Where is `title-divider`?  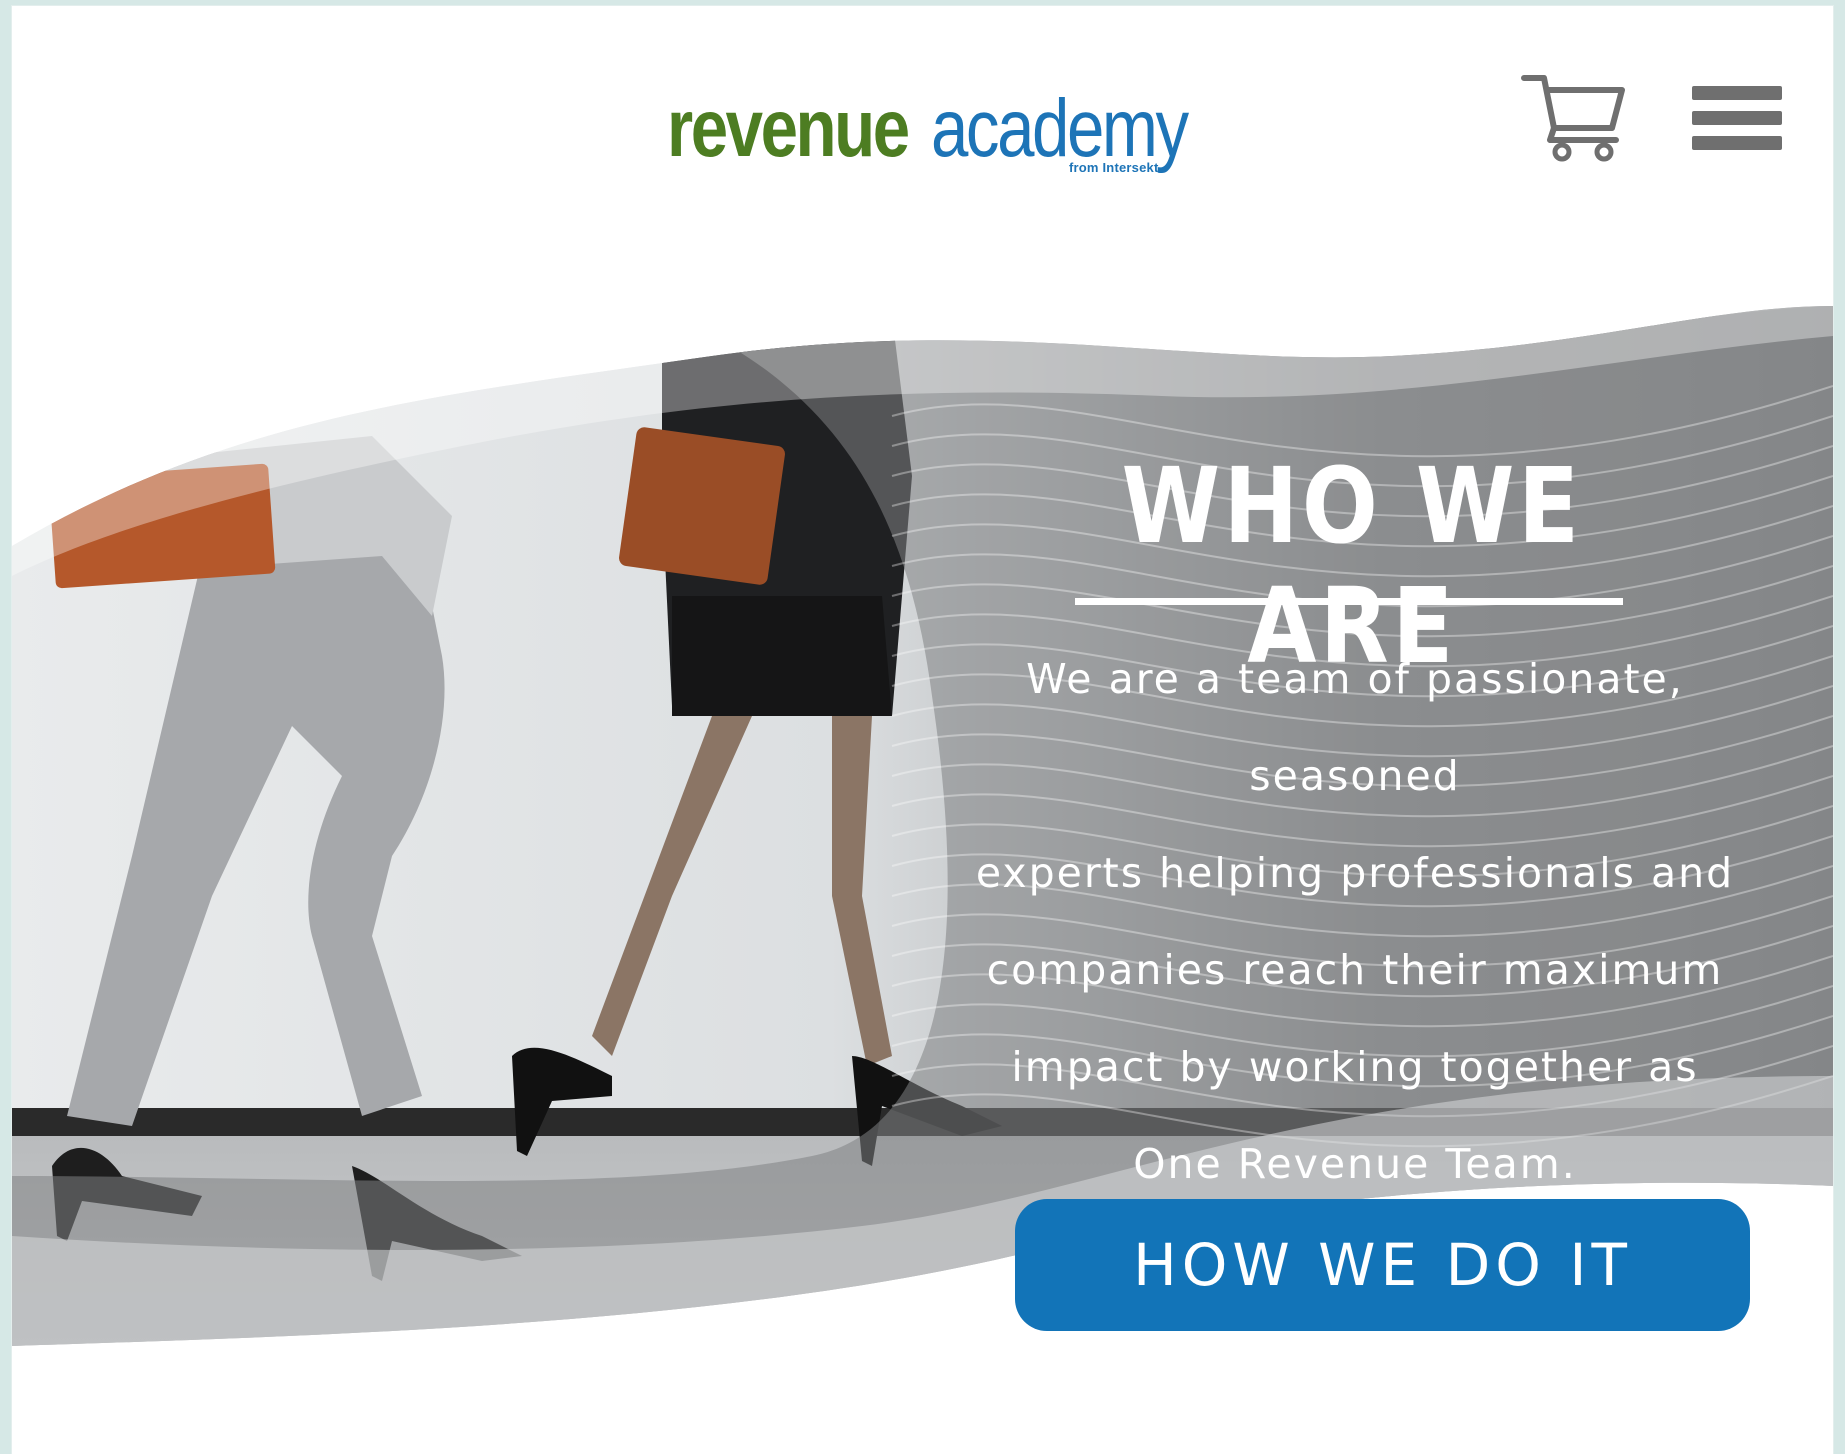 title-divider is located at coordinates (1349, 601).